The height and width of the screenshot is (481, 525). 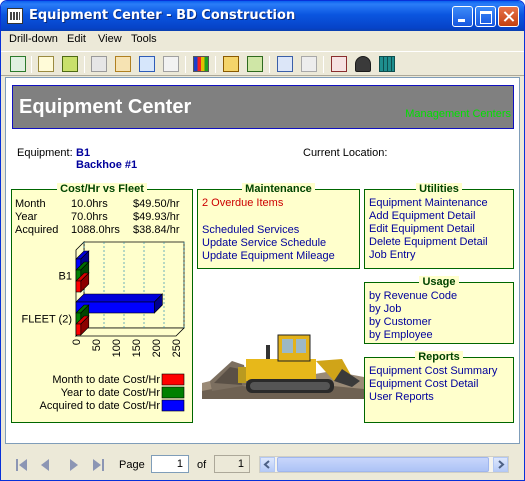 I want to click on minimize-icon, so click(x=462, y=16).